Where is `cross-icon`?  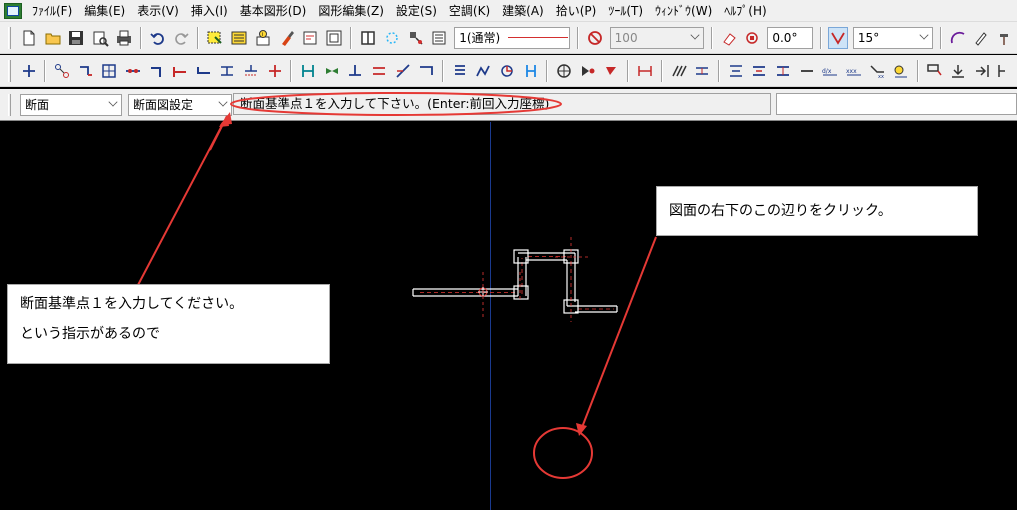 cross-icon is located at coordinates (275, 71).